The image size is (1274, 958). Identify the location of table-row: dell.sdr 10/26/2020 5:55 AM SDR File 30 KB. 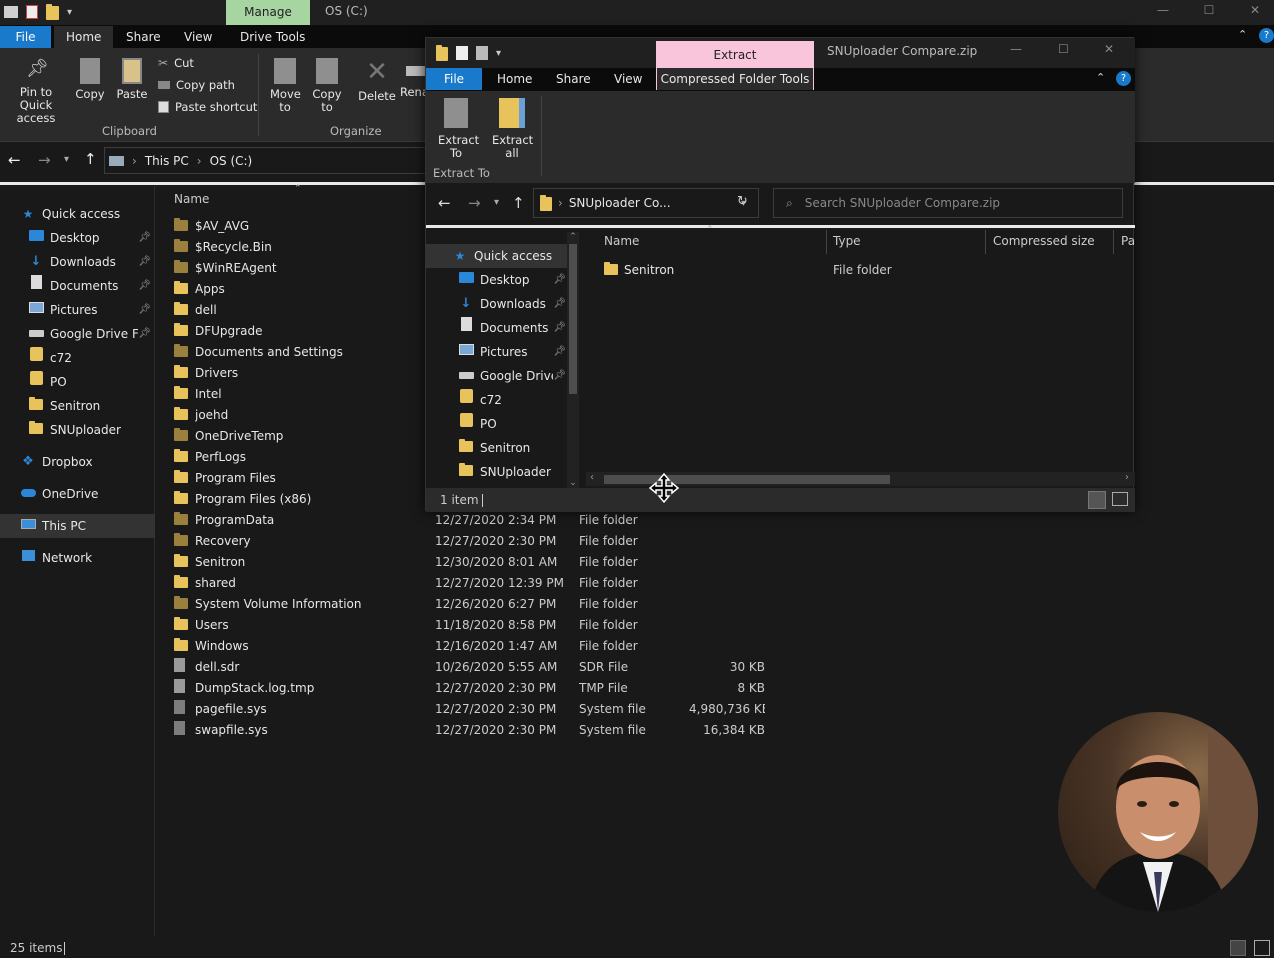
(494, 667).